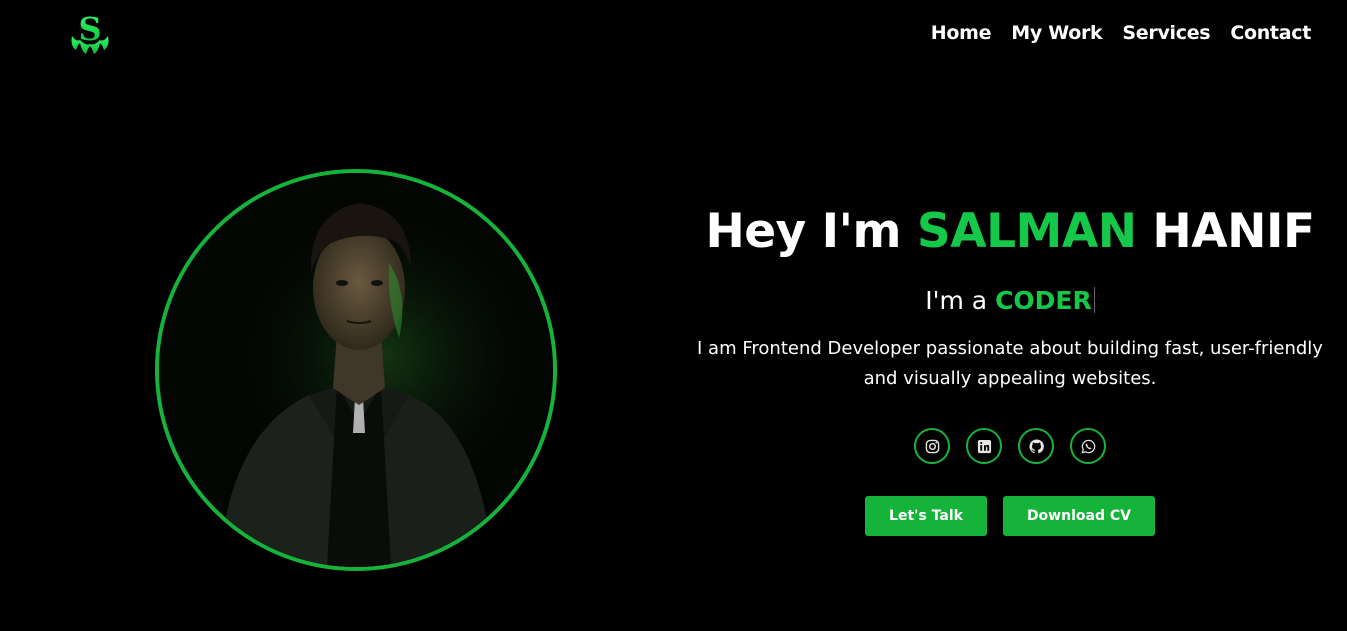  Describe the element at coordinates (89, 29) in the screenshot. I see `svg-text: S` at that location.